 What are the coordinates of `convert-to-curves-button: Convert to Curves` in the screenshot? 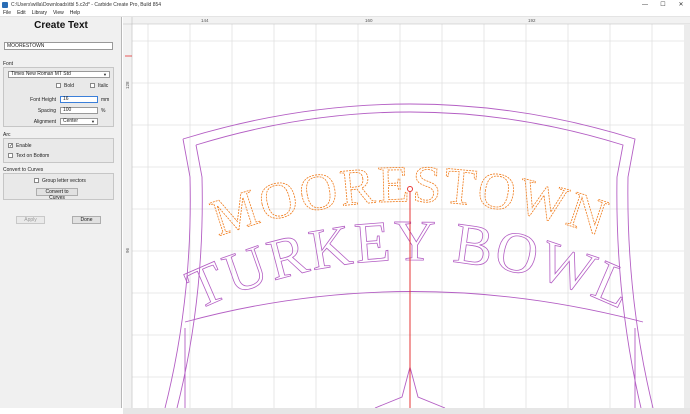 It's located at (57, 194).